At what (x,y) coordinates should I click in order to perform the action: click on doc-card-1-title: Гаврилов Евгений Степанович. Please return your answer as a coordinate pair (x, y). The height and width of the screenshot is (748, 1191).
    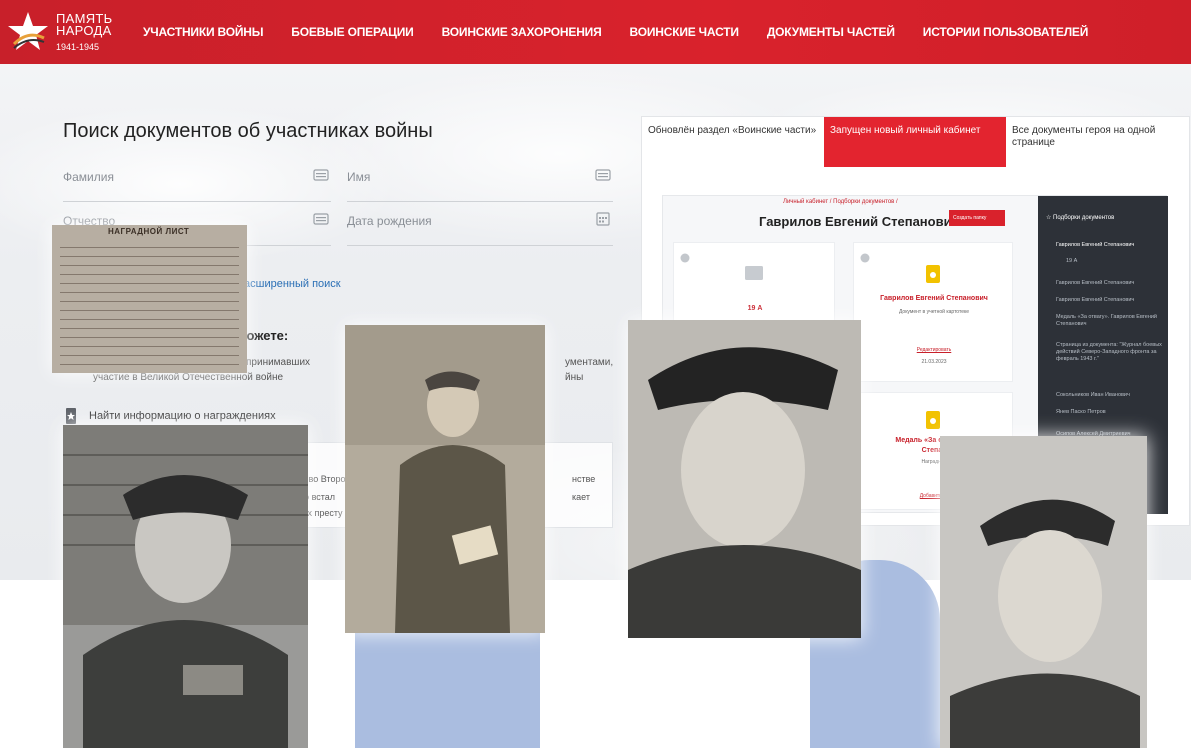
    Looking at the image, I should click on (934, 298).